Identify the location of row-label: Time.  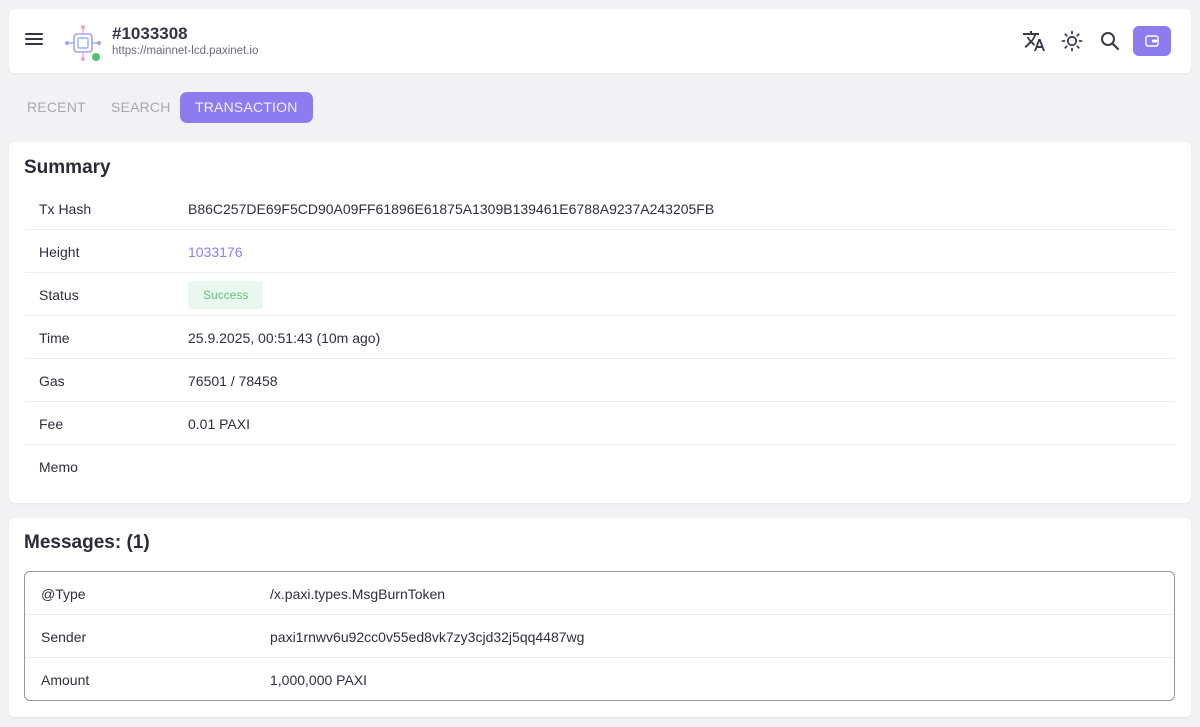
(54, 338).